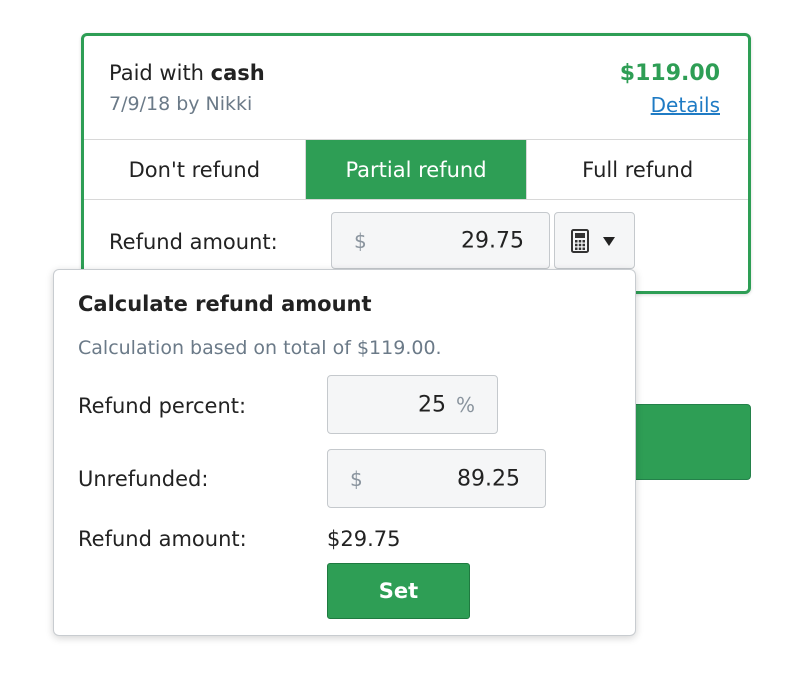 The image size is (812, 692). I want to click on popover-title: Calculate refund amount, so click(225, 304).